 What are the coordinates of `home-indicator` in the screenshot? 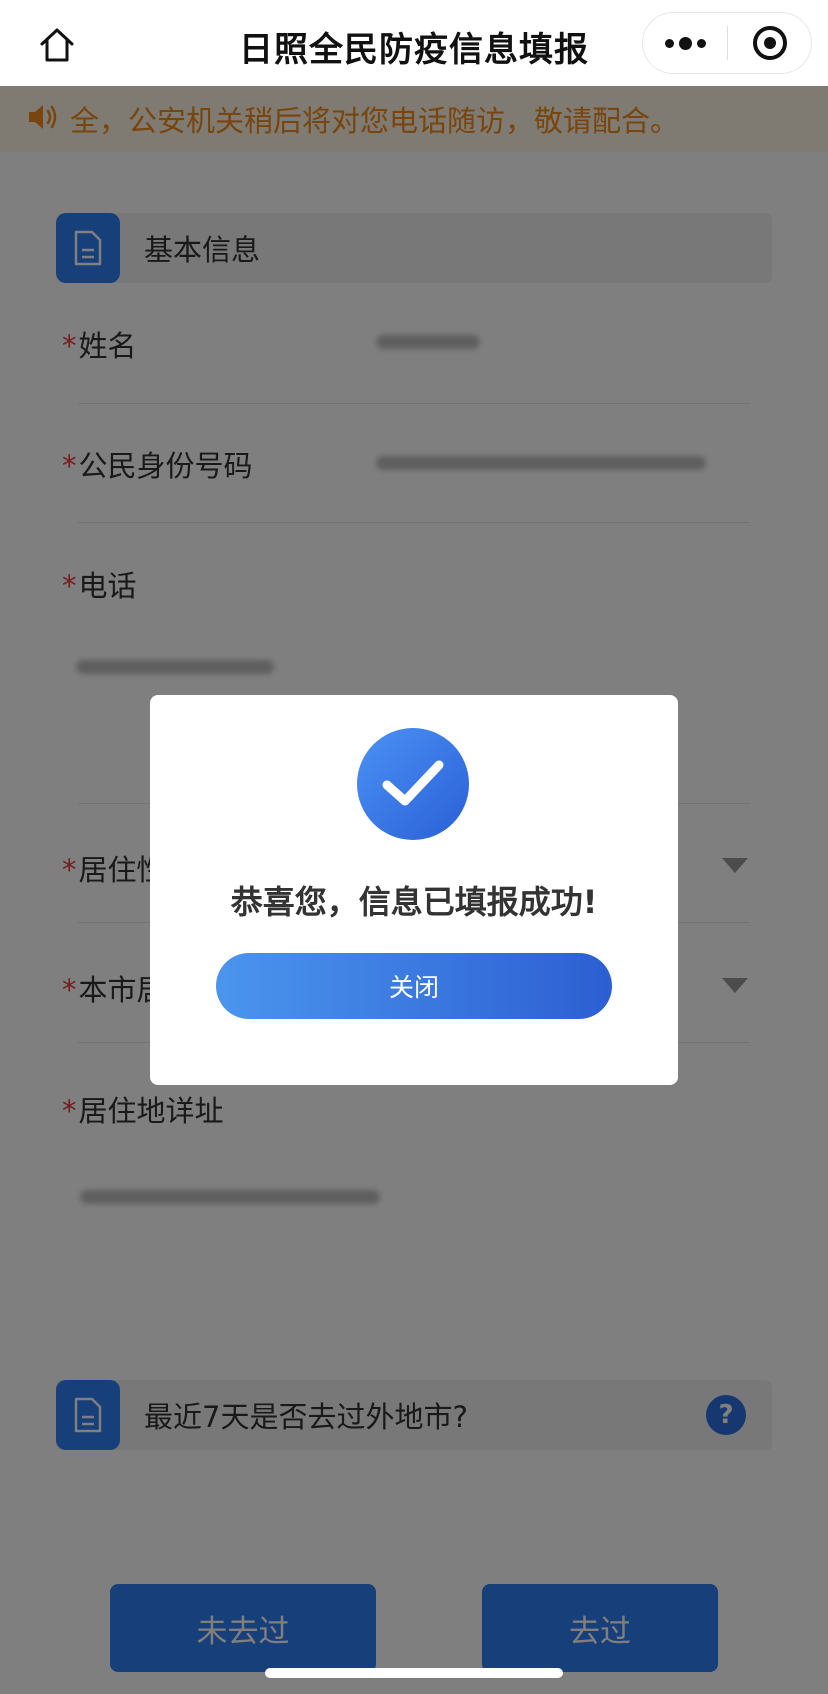 It's located at (414, 1673).